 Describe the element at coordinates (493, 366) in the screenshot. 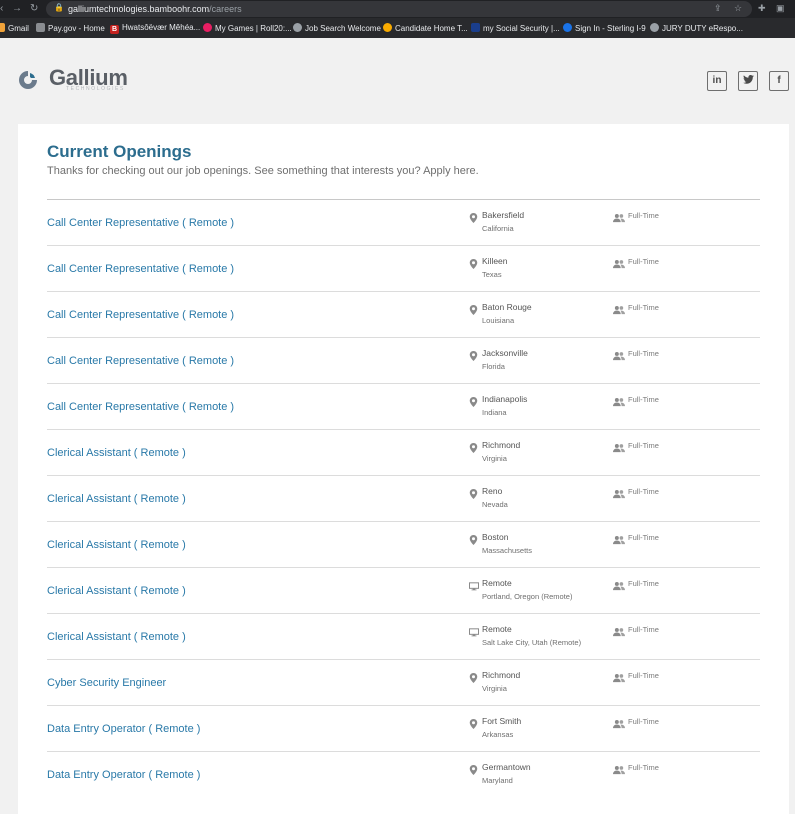

I see `job-state: Florida` at that location.